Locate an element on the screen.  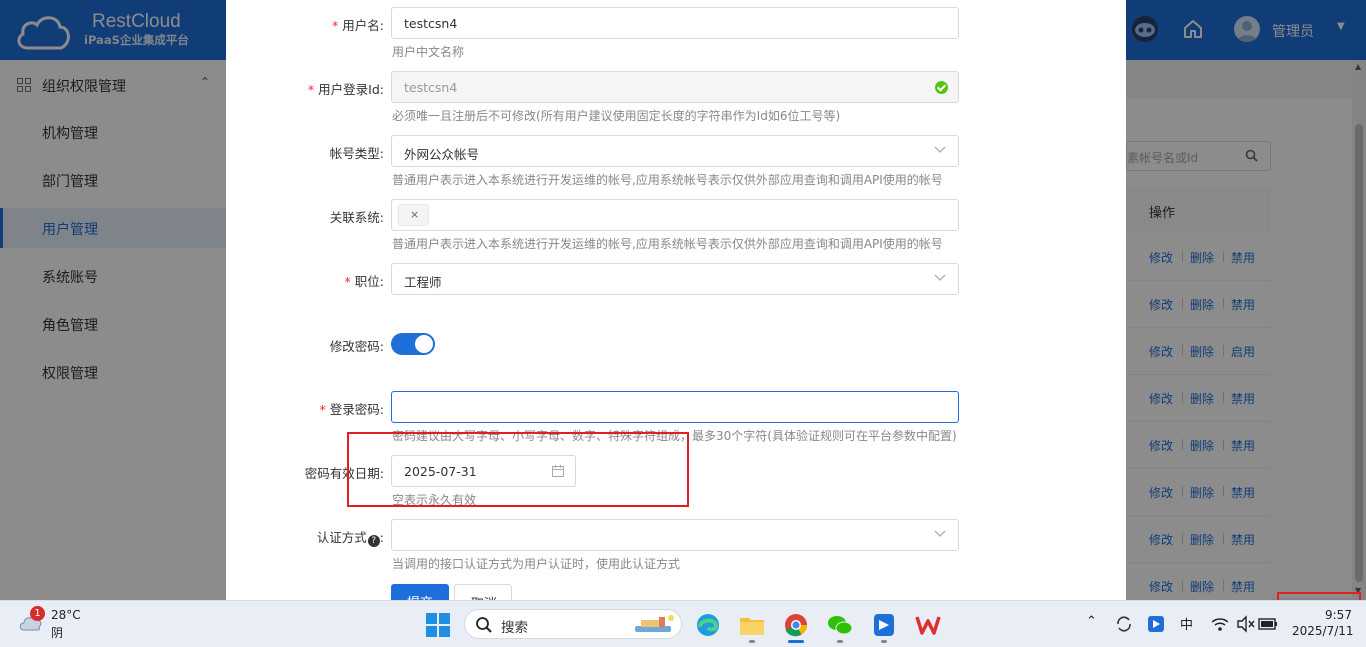
wps-button is located at coordinates (928, 625).